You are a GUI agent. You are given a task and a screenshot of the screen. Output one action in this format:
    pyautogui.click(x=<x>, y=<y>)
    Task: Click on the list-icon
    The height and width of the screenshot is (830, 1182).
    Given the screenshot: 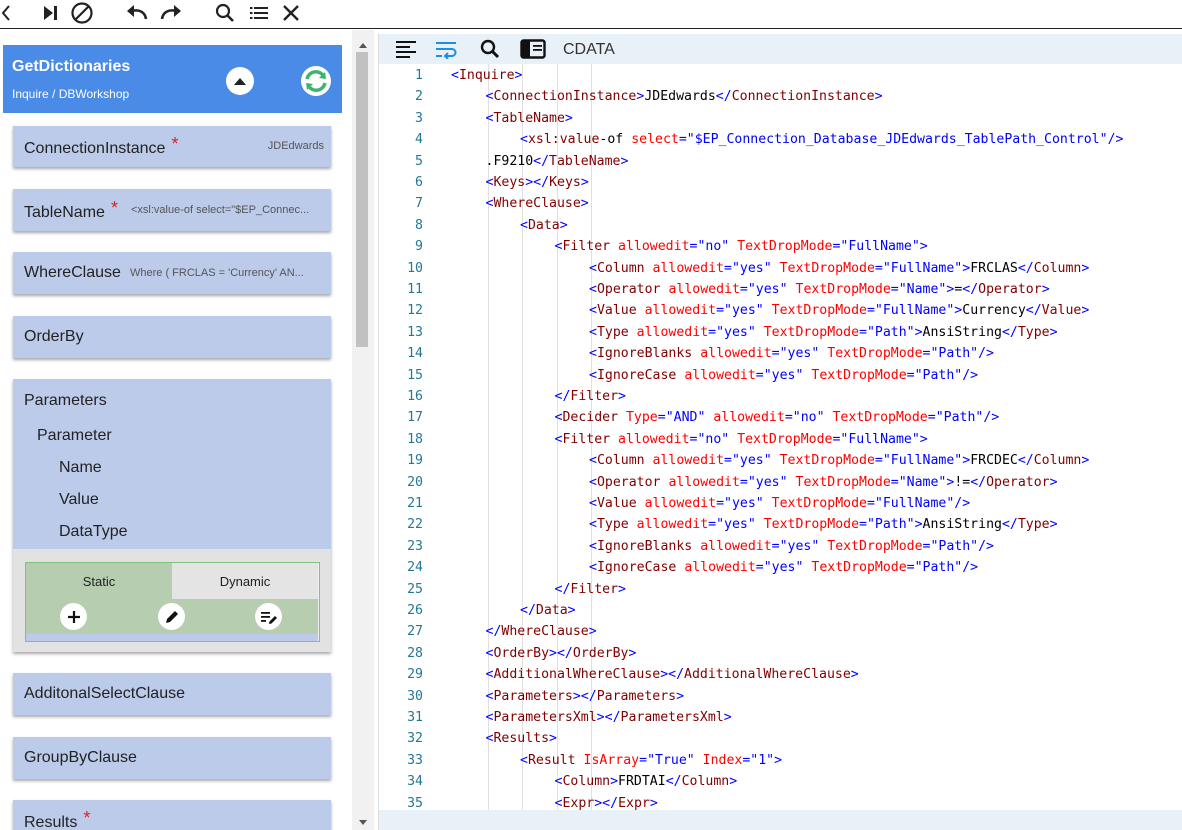 What is the action you would take?
    pyautogui.click(x=259, y=13)
    